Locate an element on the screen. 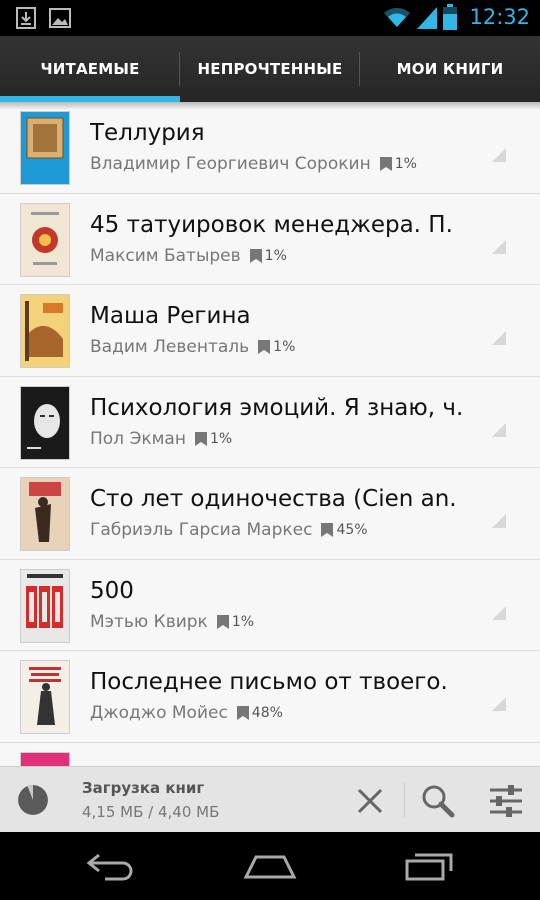  status-bar: 12:32 is located at coordinates (270, 18).